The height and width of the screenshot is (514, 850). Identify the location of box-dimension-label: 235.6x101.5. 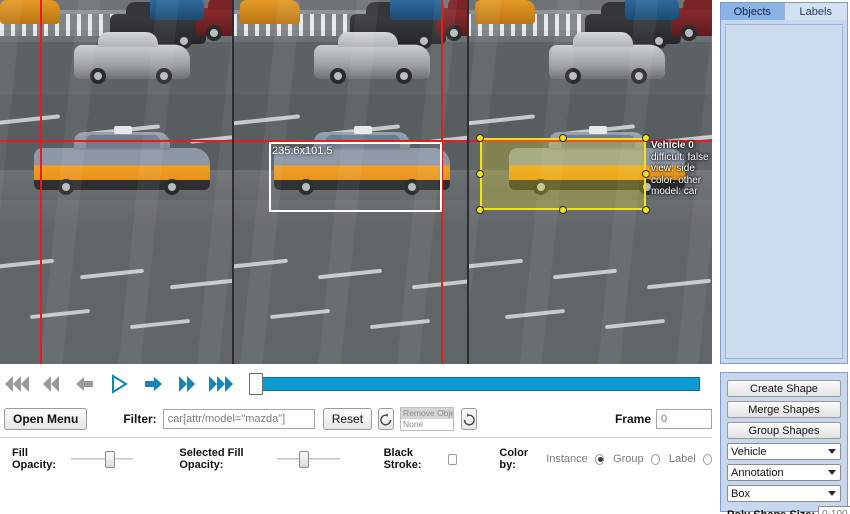
(302, 151).